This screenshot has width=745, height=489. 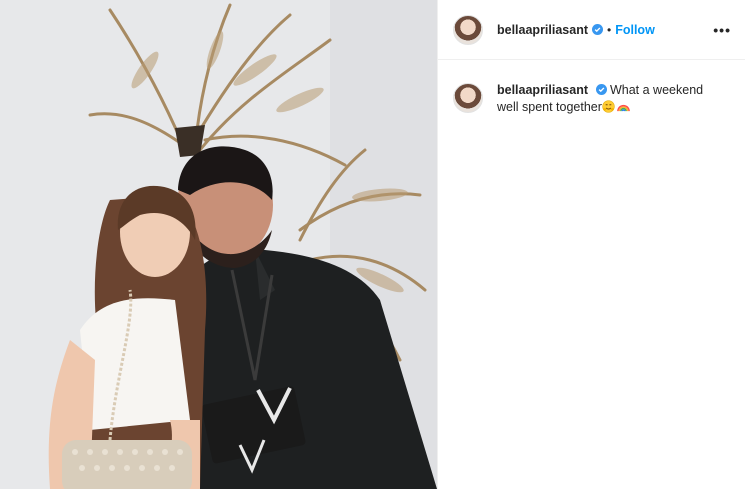 I want to click on hugging-face-emoji-icon, so click(x=608, y=106).